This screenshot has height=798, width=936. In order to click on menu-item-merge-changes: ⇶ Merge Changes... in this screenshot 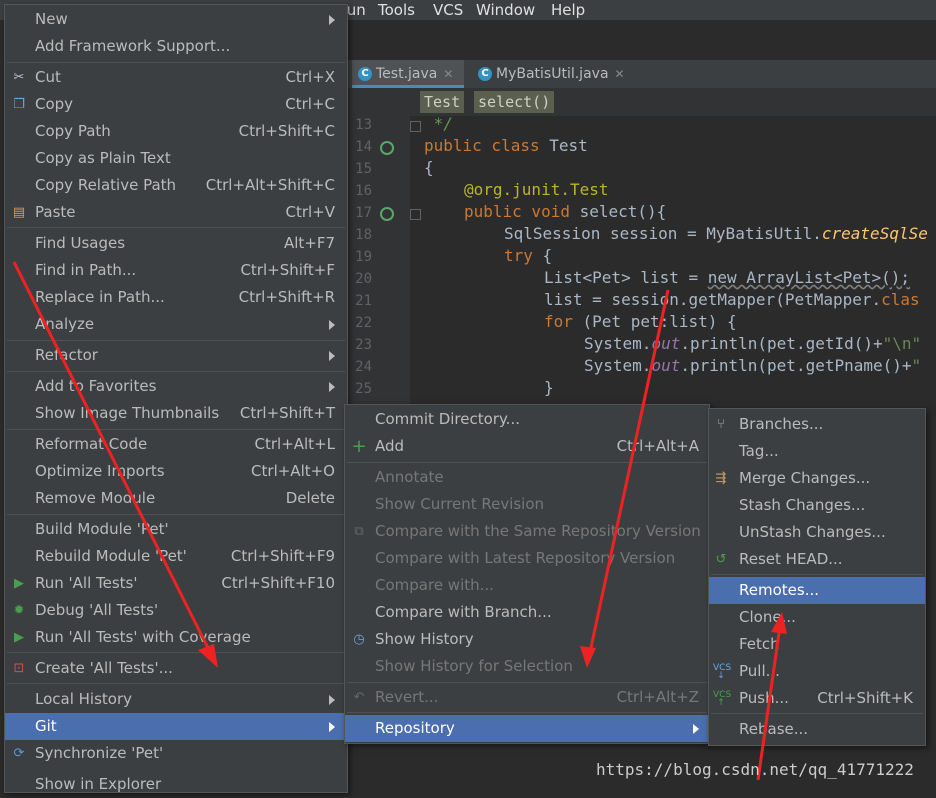, I will do `click(817, 478)`.